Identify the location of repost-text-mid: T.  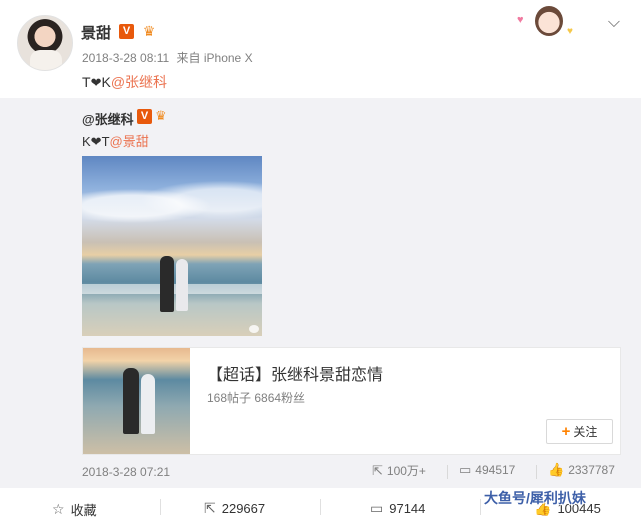
(105, 141).